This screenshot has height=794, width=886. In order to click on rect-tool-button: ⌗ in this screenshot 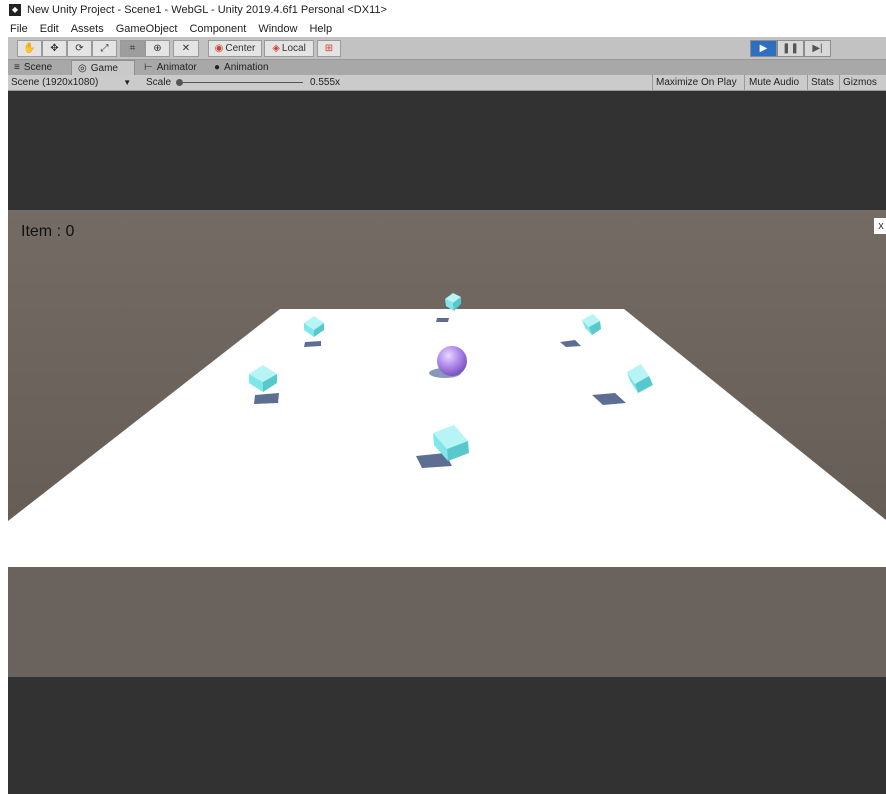, I will do `click(132, 48)`.